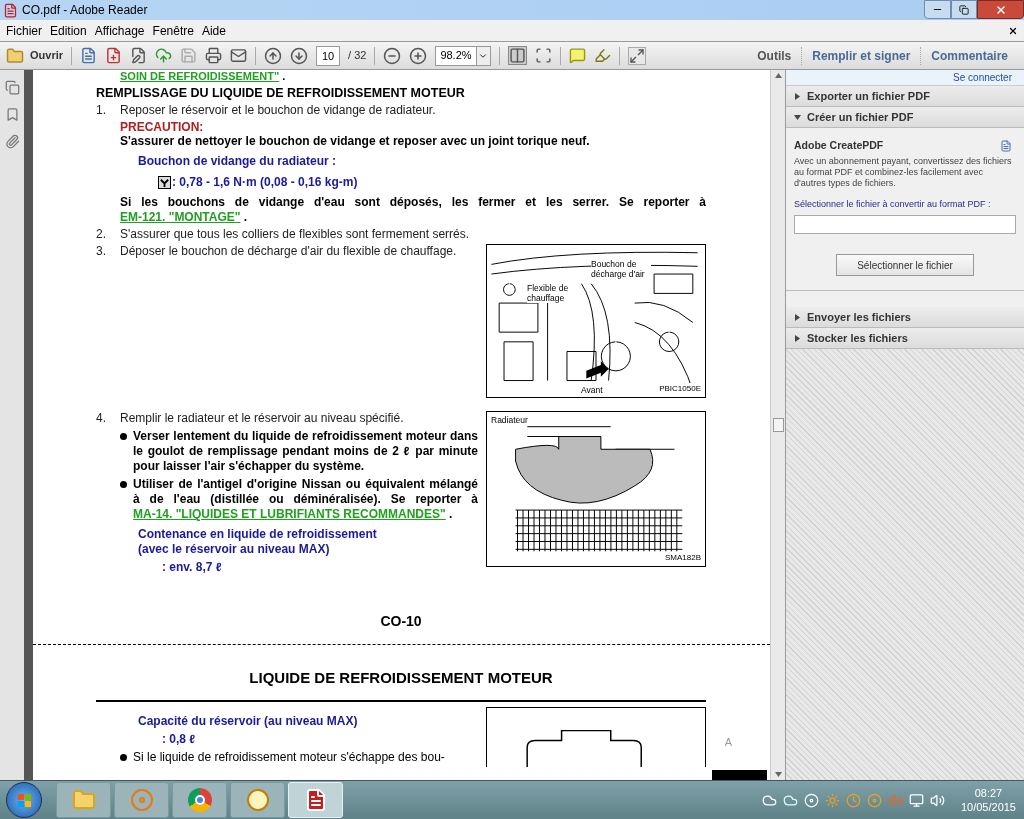 The image size is (1024, 819). What do you see at coordinates (12, 87) in the screenshot?
I see `pages-icon` at bounding box center [12, 87].